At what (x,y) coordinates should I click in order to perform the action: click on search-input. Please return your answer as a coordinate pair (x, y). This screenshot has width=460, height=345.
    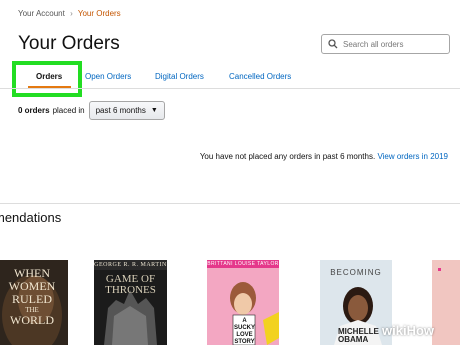
    Looking at the image, I should click on (393, 44).